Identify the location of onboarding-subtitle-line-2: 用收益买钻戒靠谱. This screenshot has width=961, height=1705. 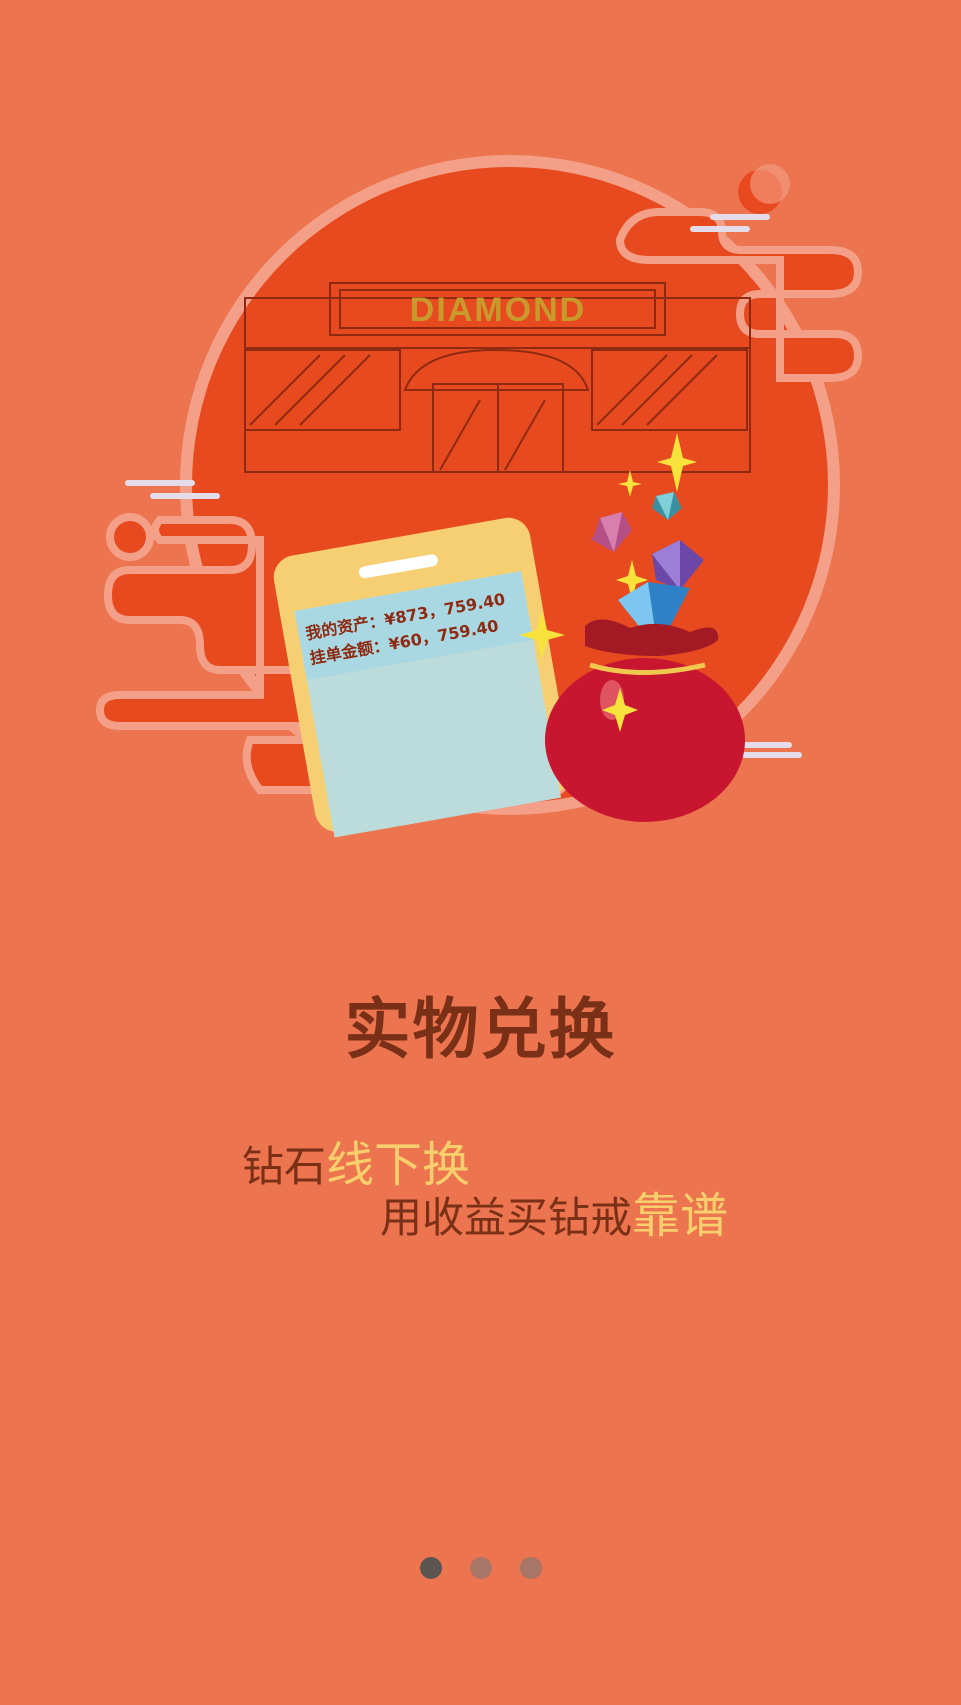
(554, 1217).